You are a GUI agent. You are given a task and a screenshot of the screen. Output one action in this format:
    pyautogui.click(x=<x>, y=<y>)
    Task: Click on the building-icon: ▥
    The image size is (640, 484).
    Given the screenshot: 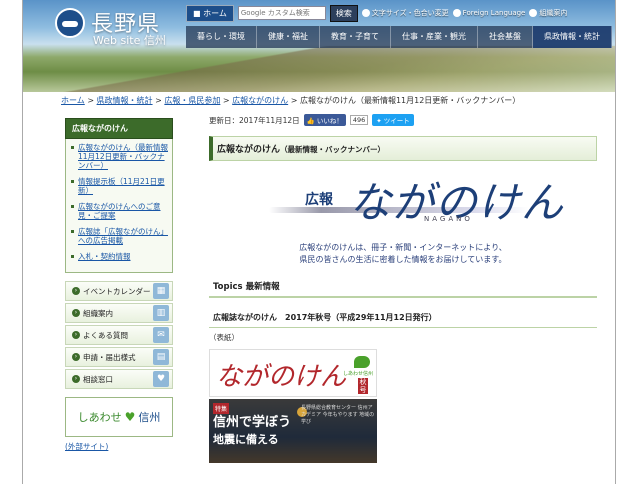 What is the action you would take?
    pyautogui.click(x=161, y=313)
    